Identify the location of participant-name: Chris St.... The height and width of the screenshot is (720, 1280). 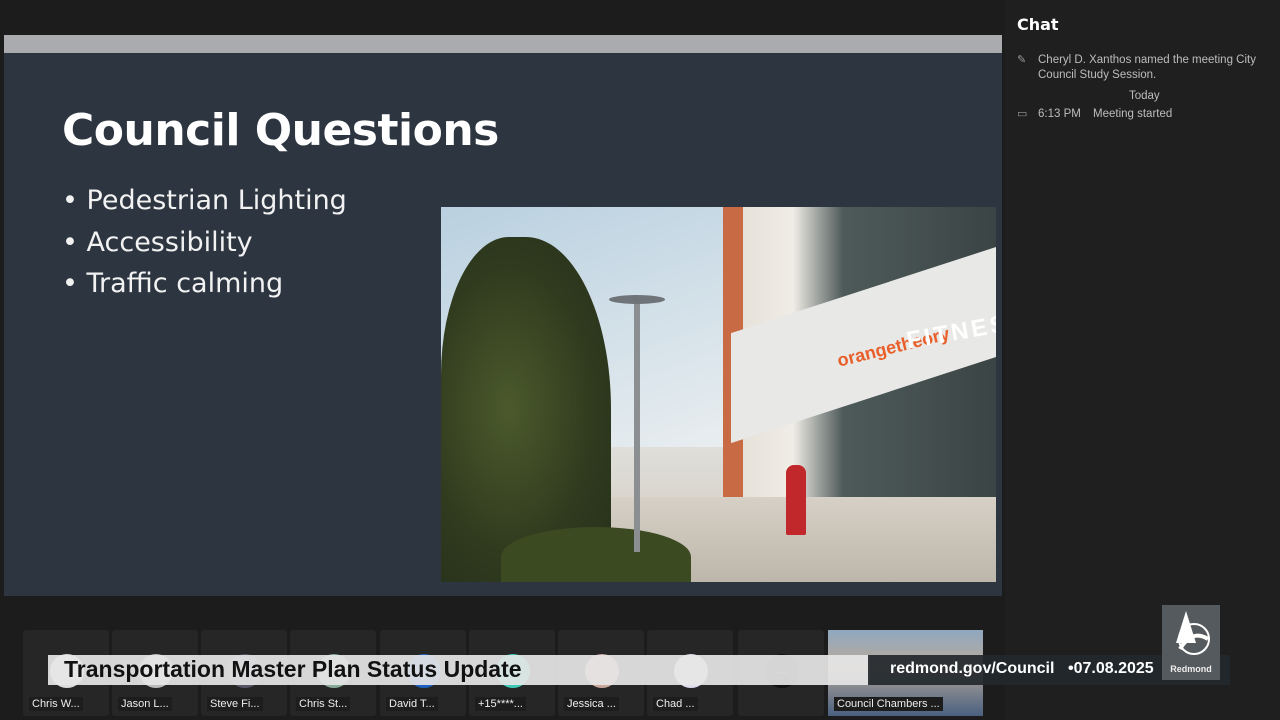
(323, 704).